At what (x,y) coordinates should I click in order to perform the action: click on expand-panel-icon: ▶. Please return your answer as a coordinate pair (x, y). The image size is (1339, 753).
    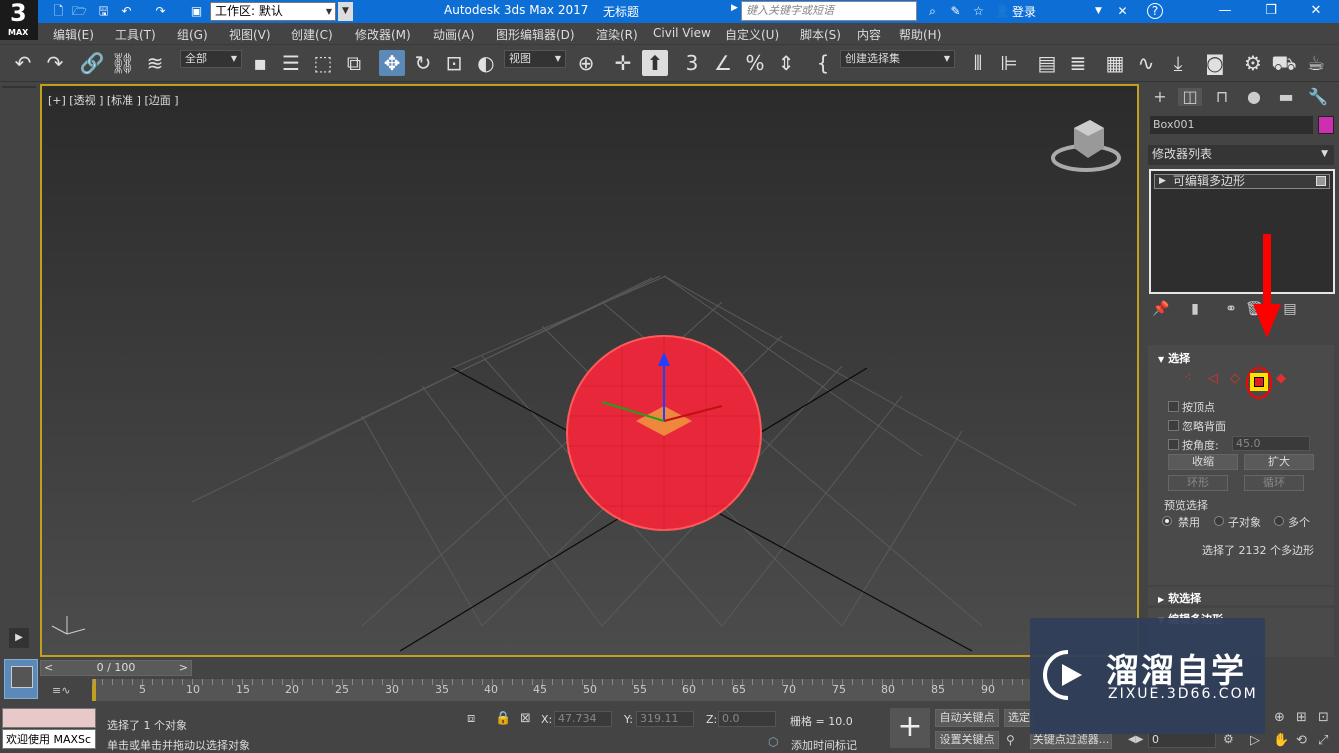
    Looking at the image, I should click on (19, 638).